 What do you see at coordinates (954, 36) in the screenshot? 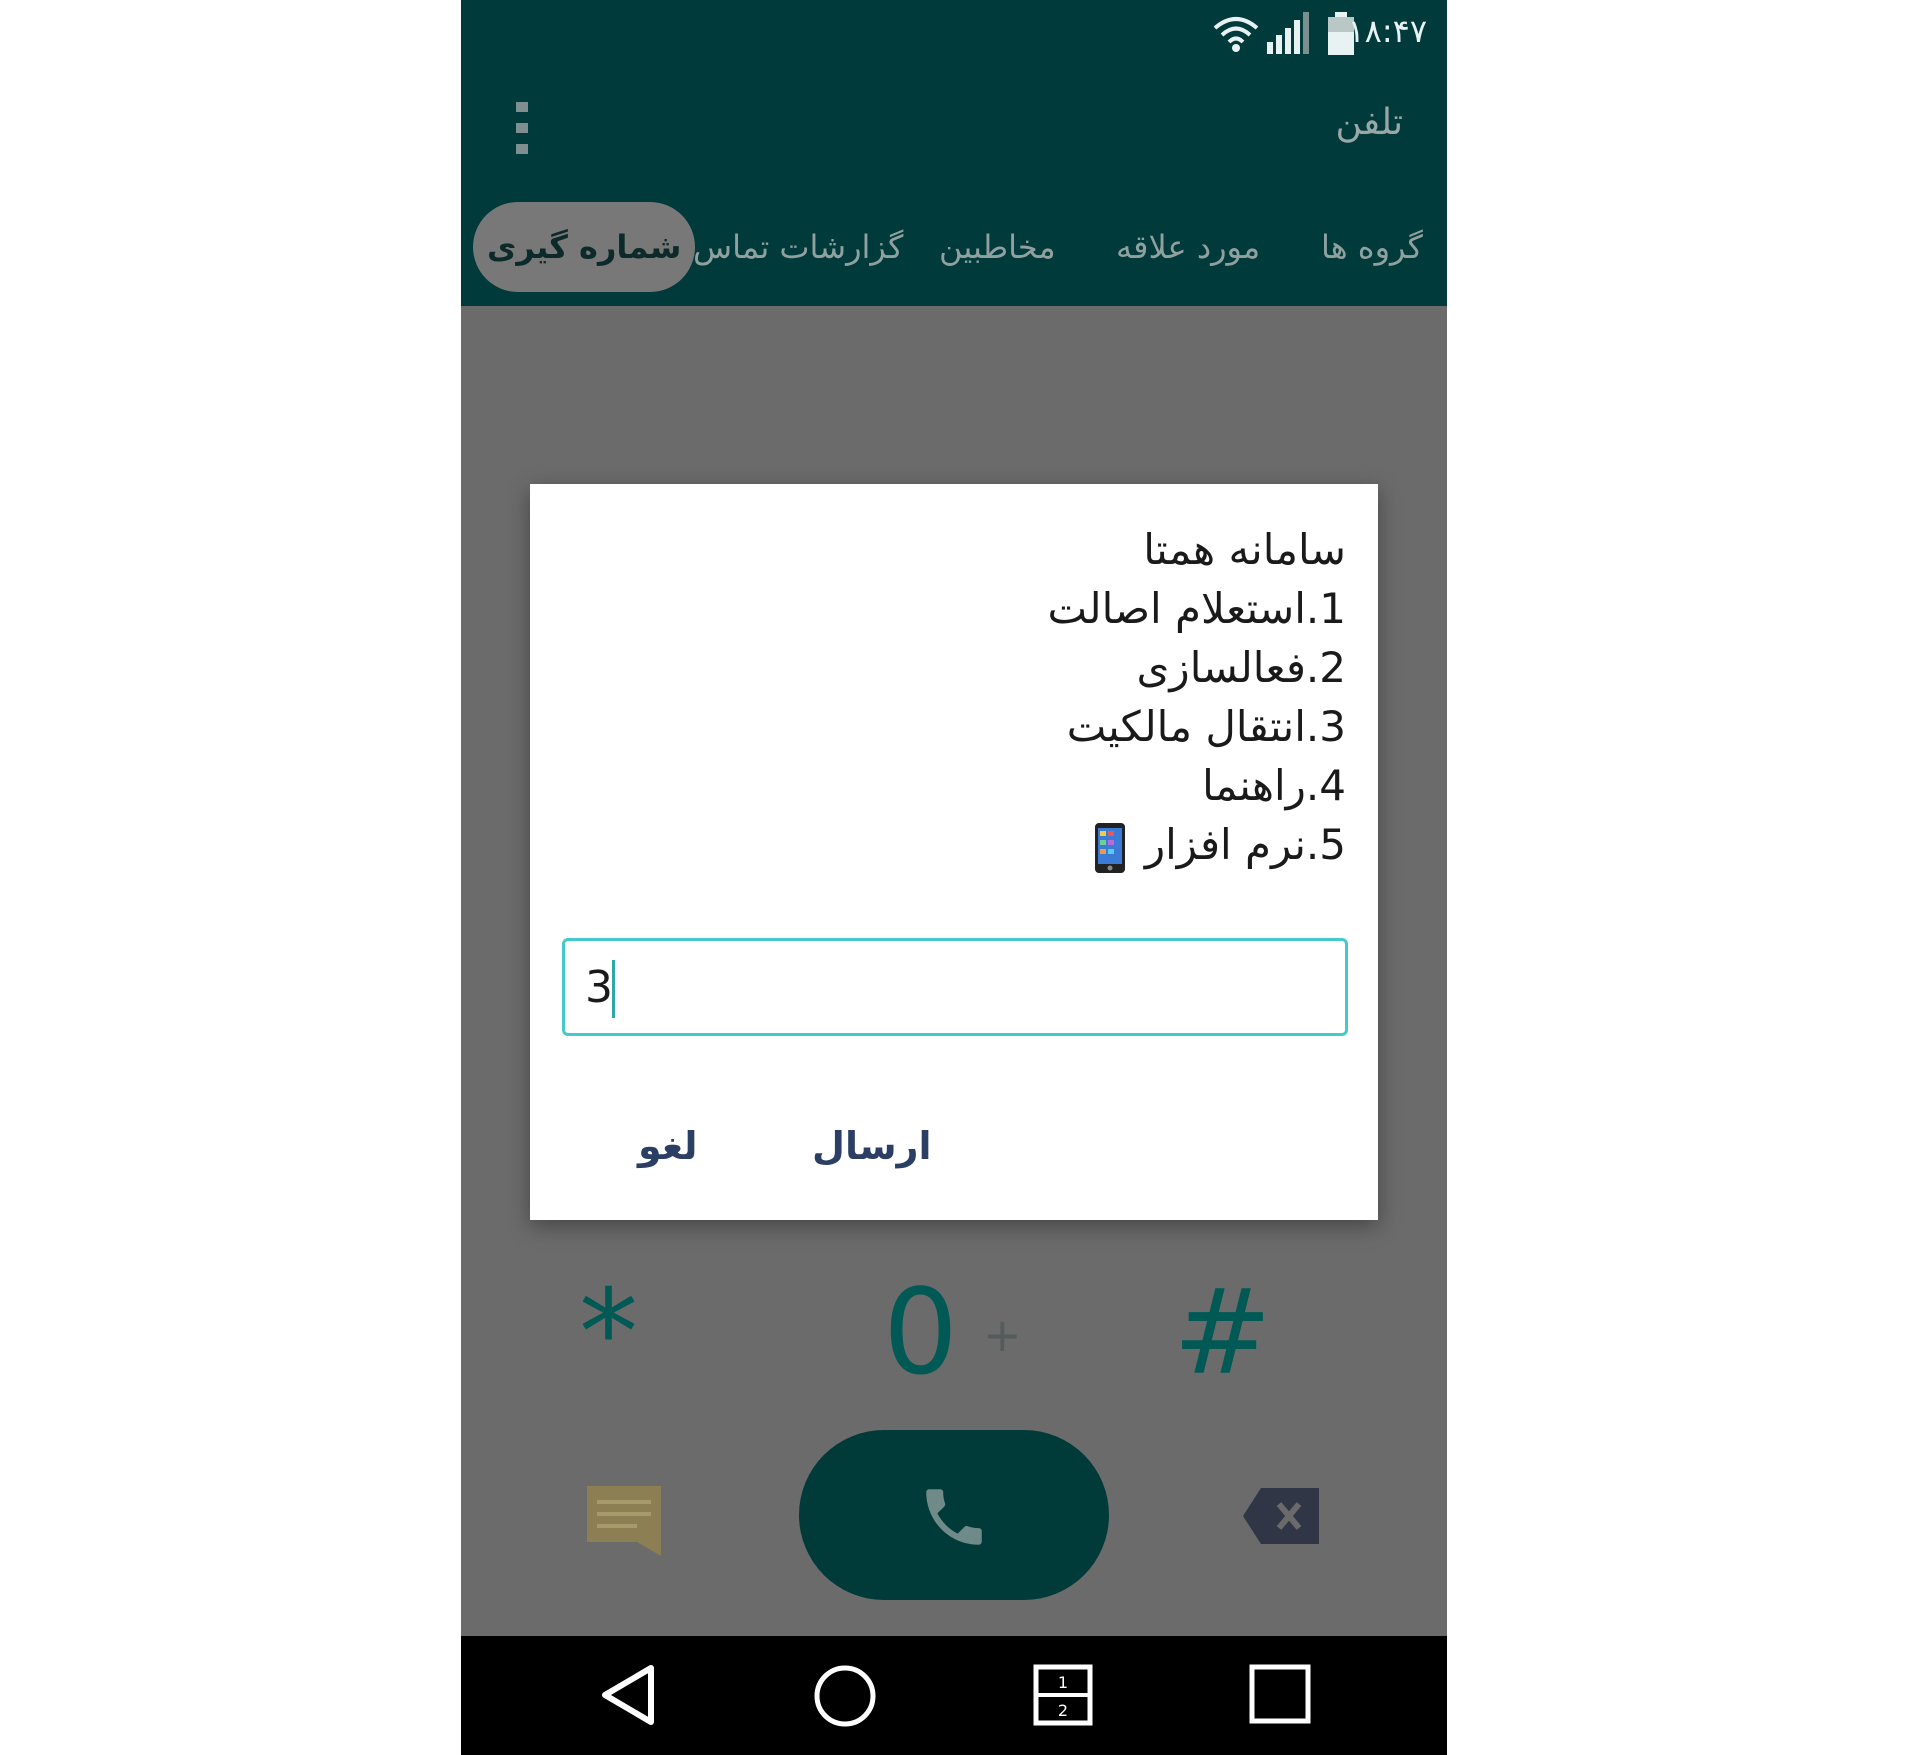
I see `status-bar: ۱۸:۴۷` at bounding box center [954, 36].